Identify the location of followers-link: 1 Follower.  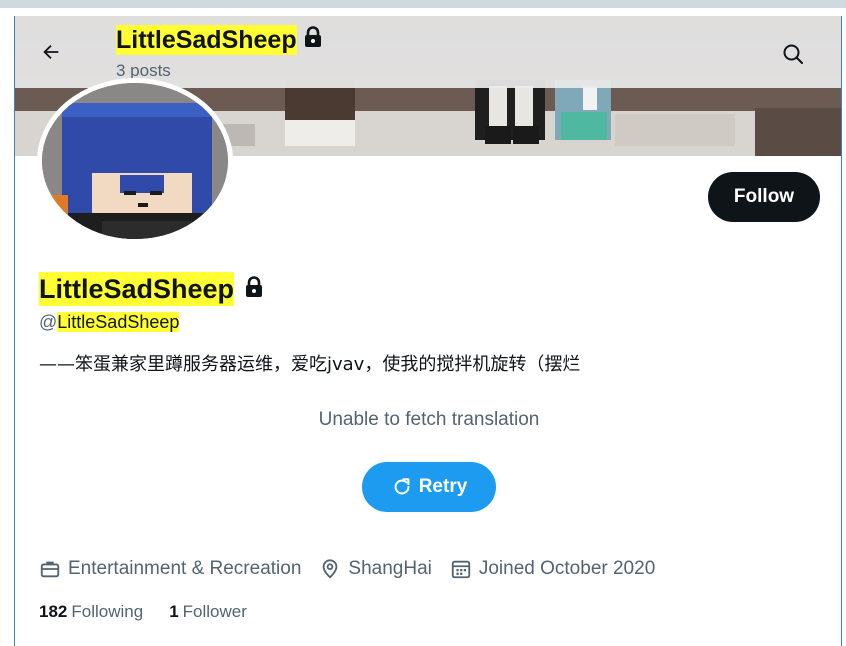
(208, 612).